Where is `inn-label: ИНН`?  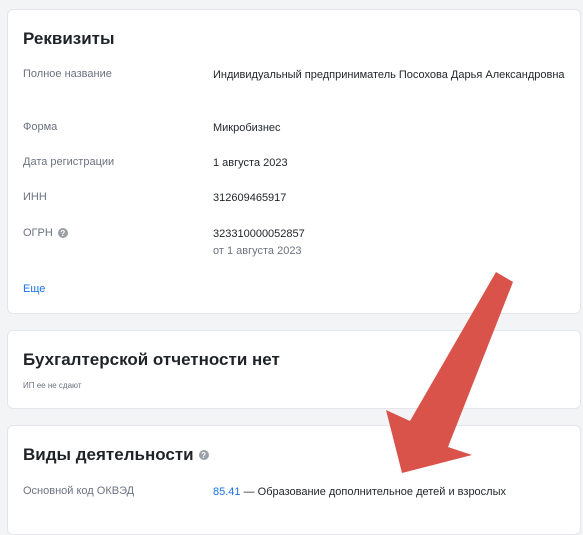 inn-label: ИНН is located at coordinates (35, 197).